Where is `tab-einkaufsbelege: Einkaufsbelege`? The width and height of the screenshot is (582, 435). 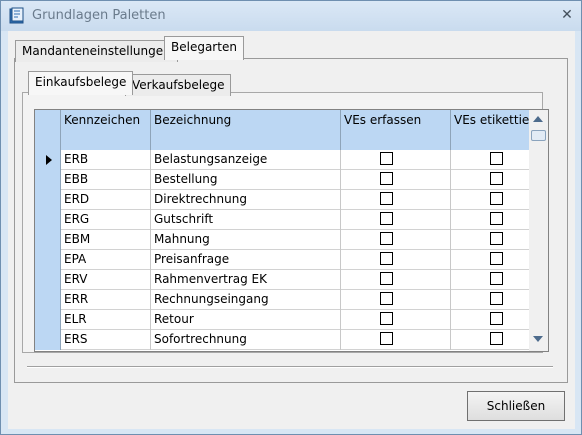 tab-einkaufsbelege: Einkaufsbelege is located at coordinates (81, 83).